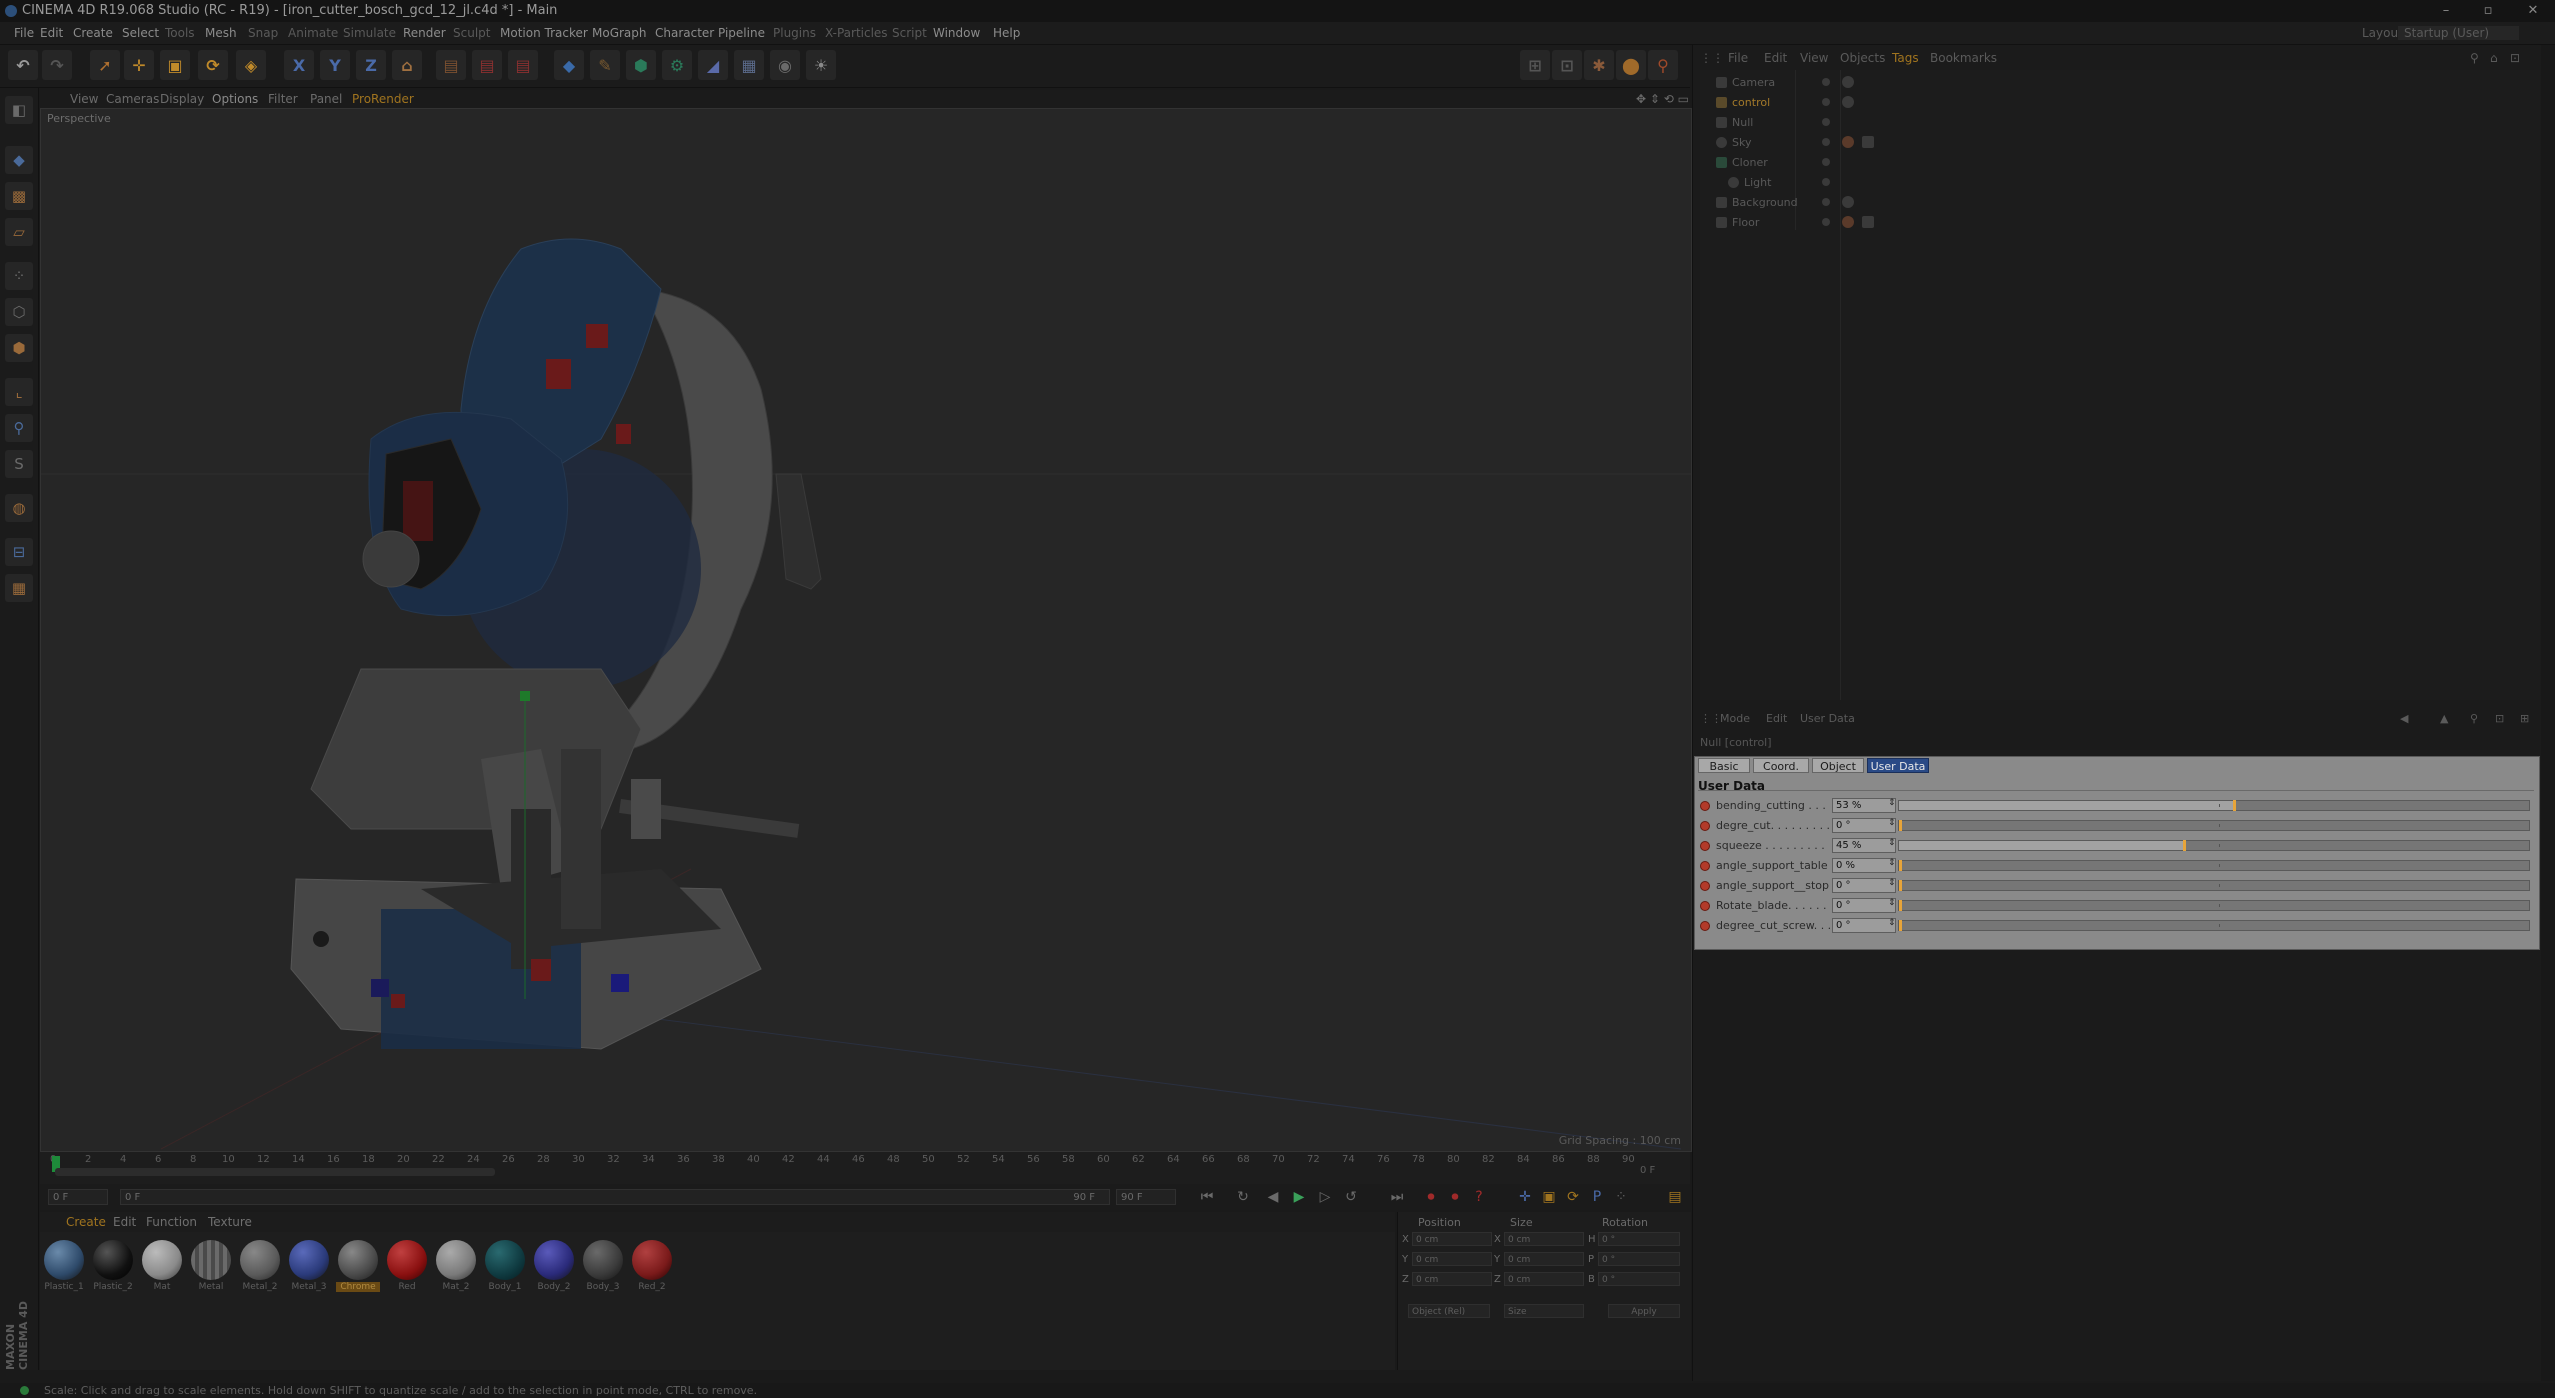 The image size is (2555, 1398). What do you see at coordinates (1299, 1197) in the screenshot?
I see `play-icon: ▶` at bounding box center [1299, 1197].